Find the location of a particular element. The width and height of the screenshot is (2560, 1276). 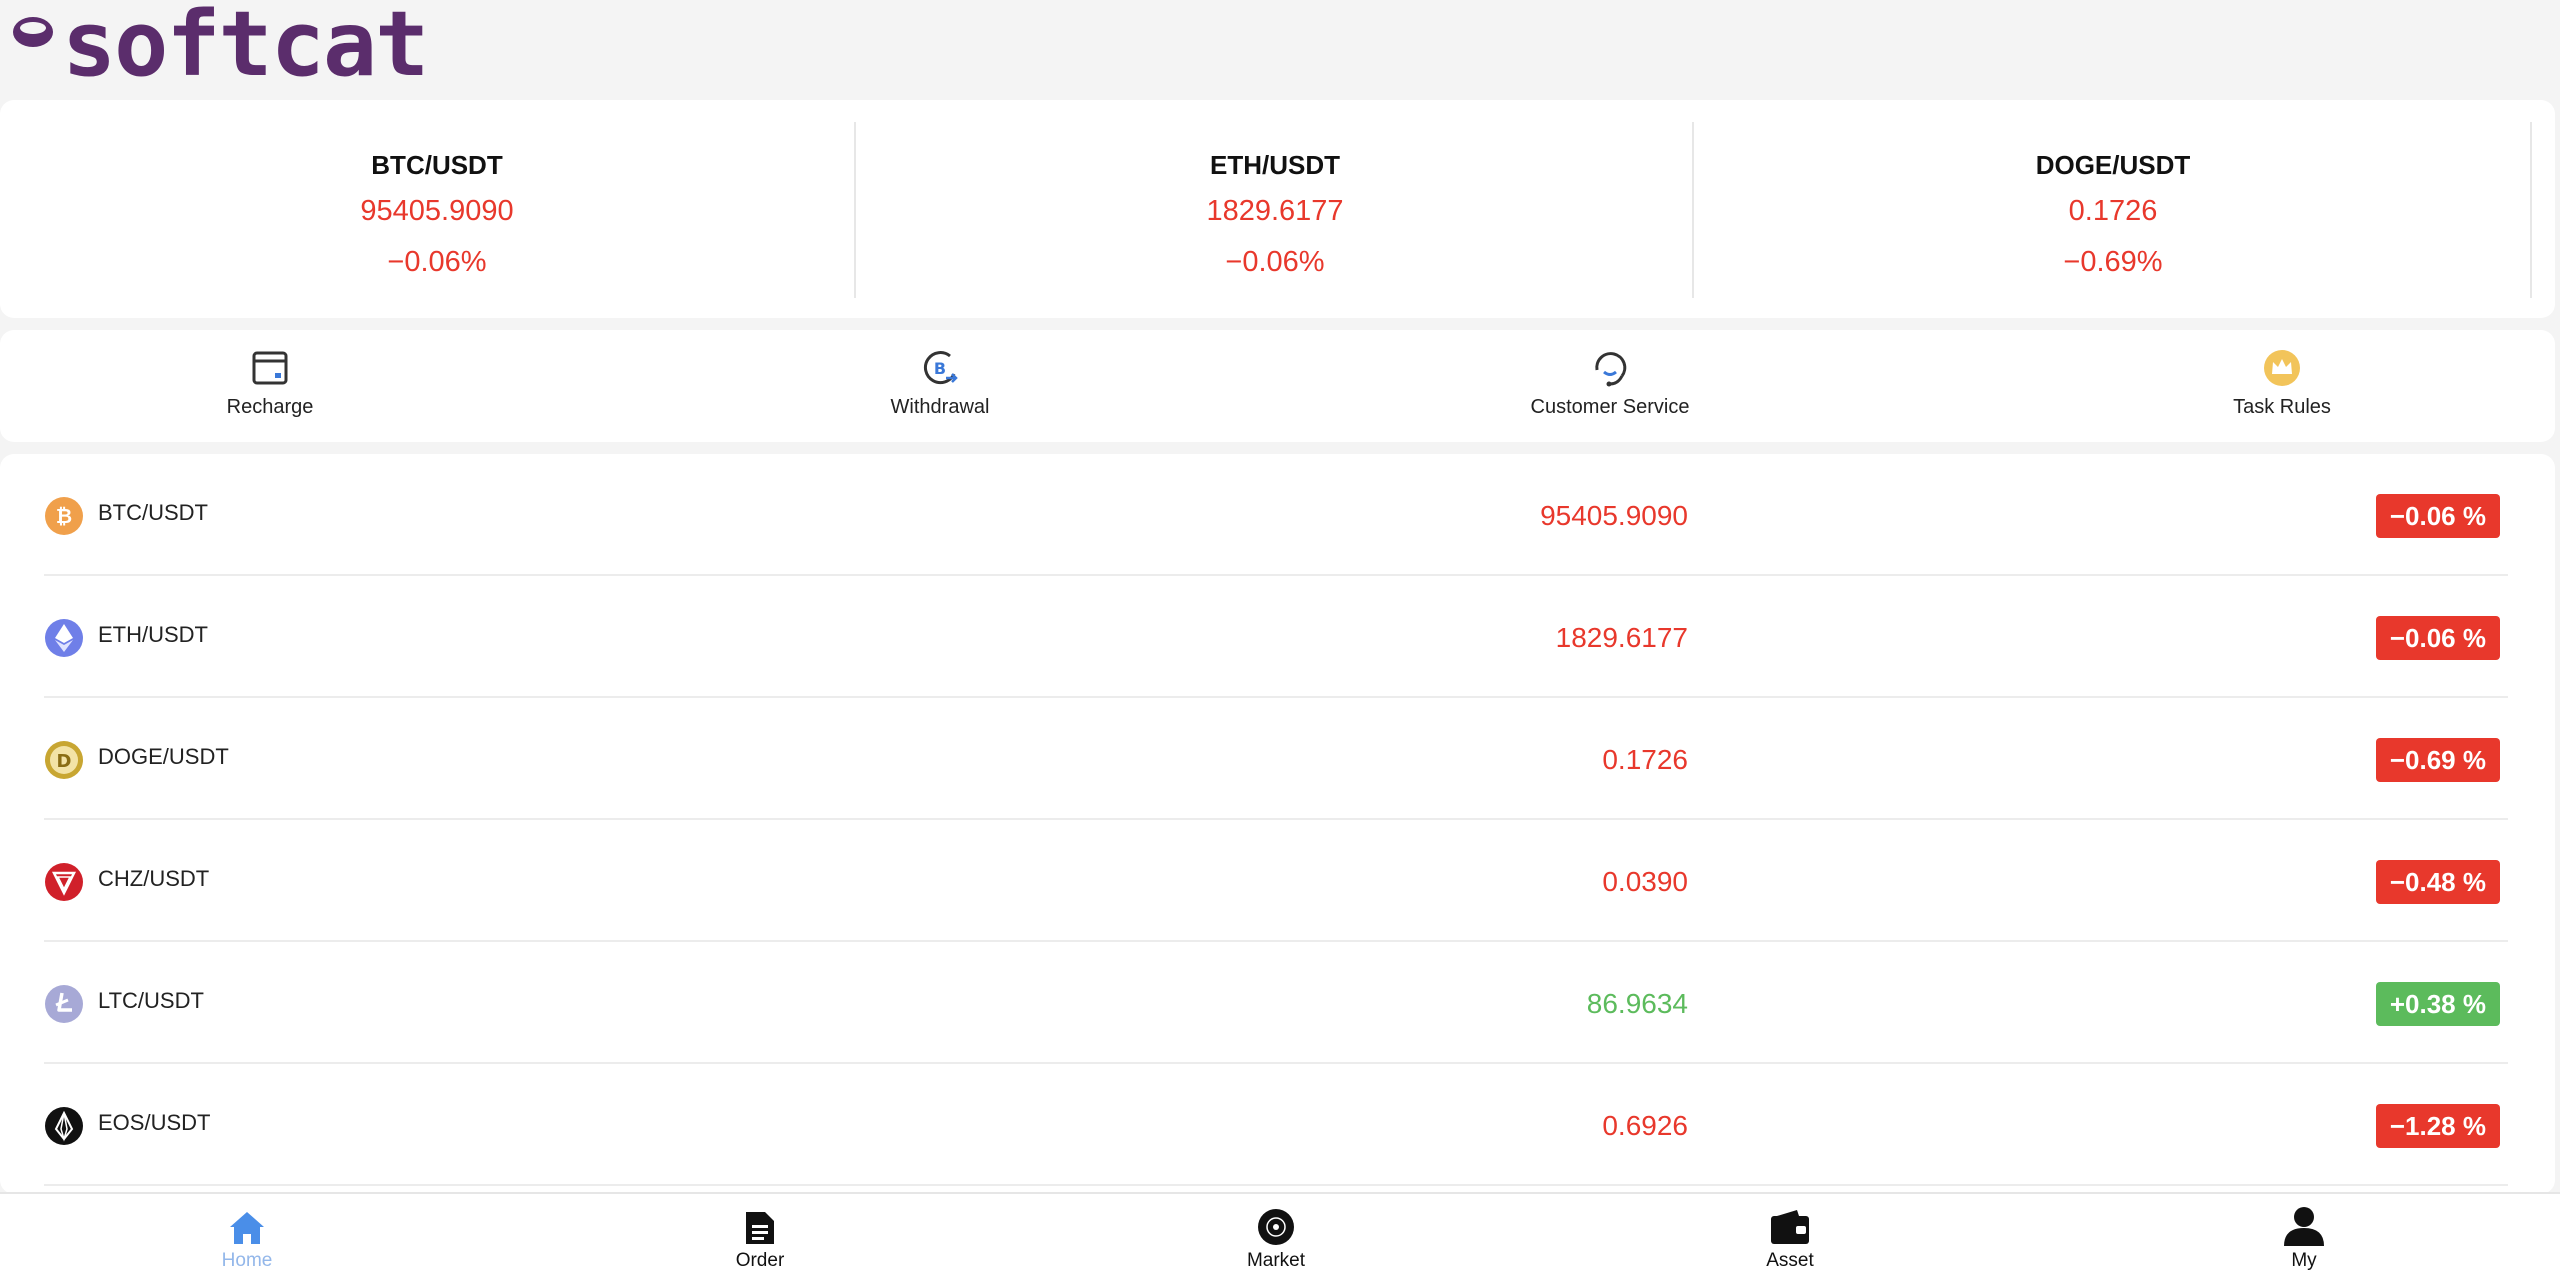

nav-order: Order is located at coordinates (760, 1237).